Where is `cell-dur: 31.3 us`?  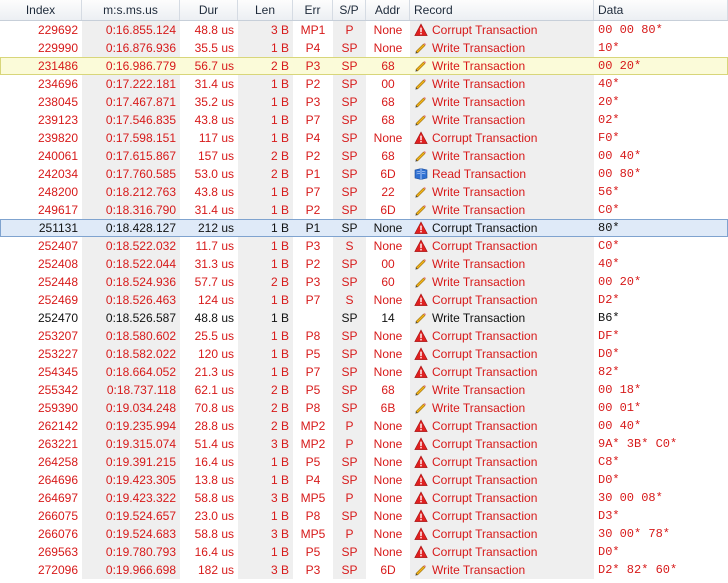 cell-dur: 31.3 us is located at coordinates (214, 264).